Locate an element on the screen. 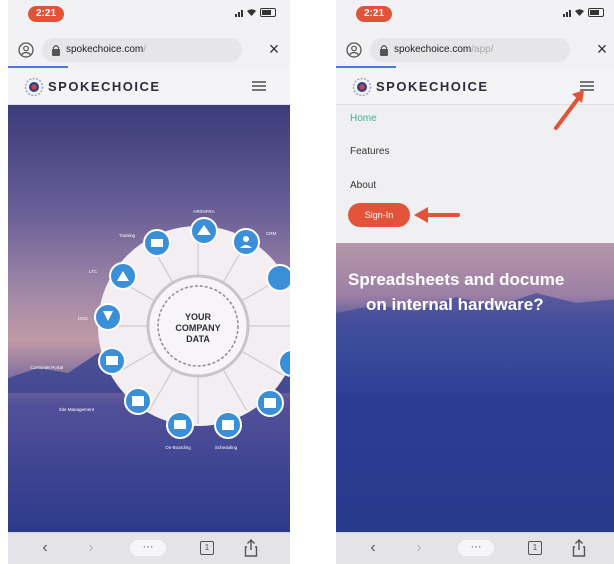 This screenshot has width=614, height=564. browser-url-bar: spokechoice.com/app/ × is located at coordinates (475, 51).